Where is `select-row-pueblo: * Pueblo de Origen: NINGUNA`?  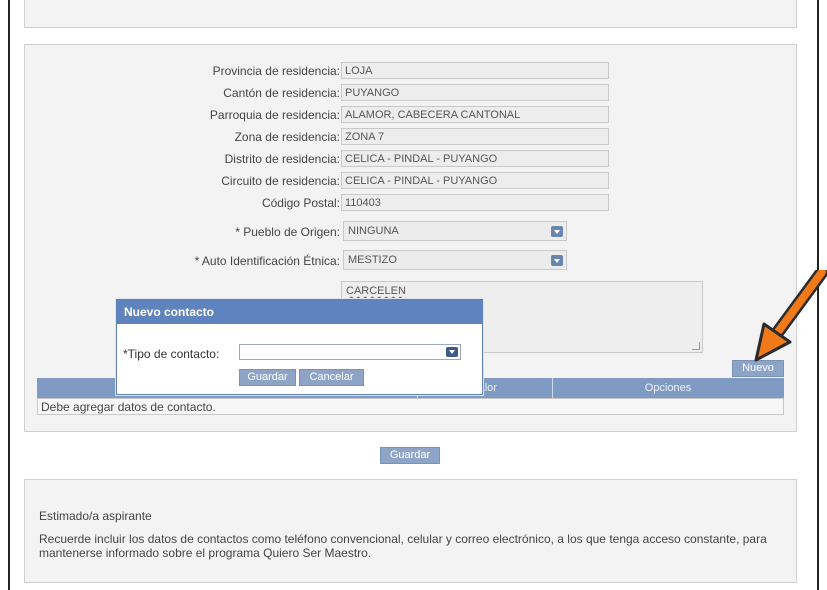 select-row-pueblo: * Pueblo de Origen: NINGUNA is located at coordinates (410, 231).